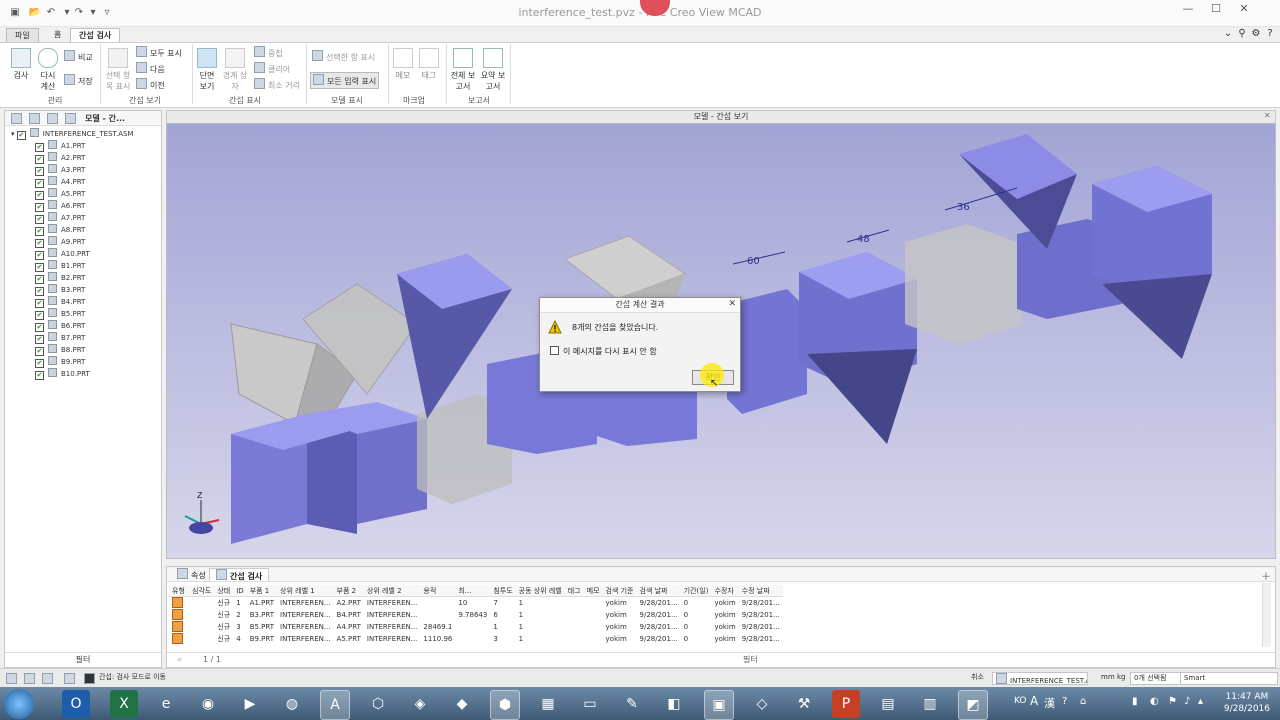  What do you see at coordinates (277, 84) in the screenshot?
I see `min-distance-button: 최소 거리` at bounding box center [277, 84].